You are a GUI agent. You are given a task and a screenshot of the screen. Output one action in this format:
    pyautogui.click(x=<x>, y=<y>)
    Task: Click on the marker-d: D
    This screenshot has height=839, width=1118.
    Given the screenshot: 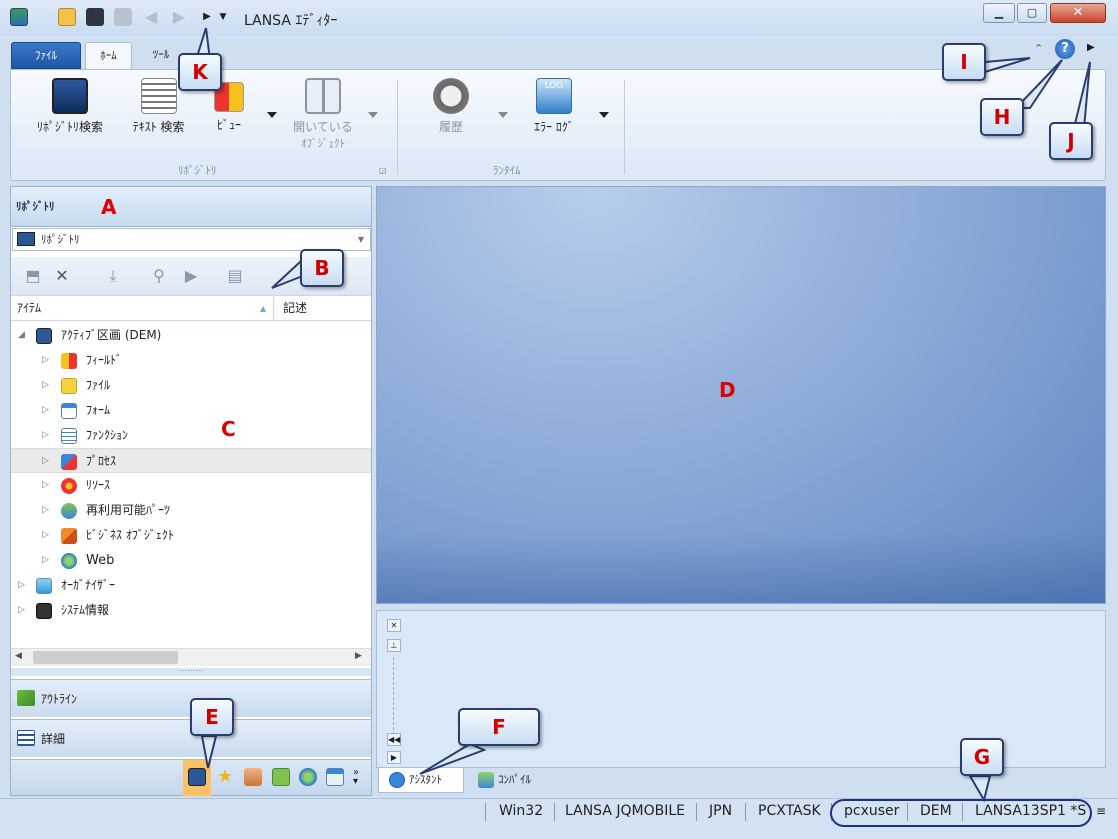 What is the action you would take?
    pyautogui.click(x=727, y=390)
    